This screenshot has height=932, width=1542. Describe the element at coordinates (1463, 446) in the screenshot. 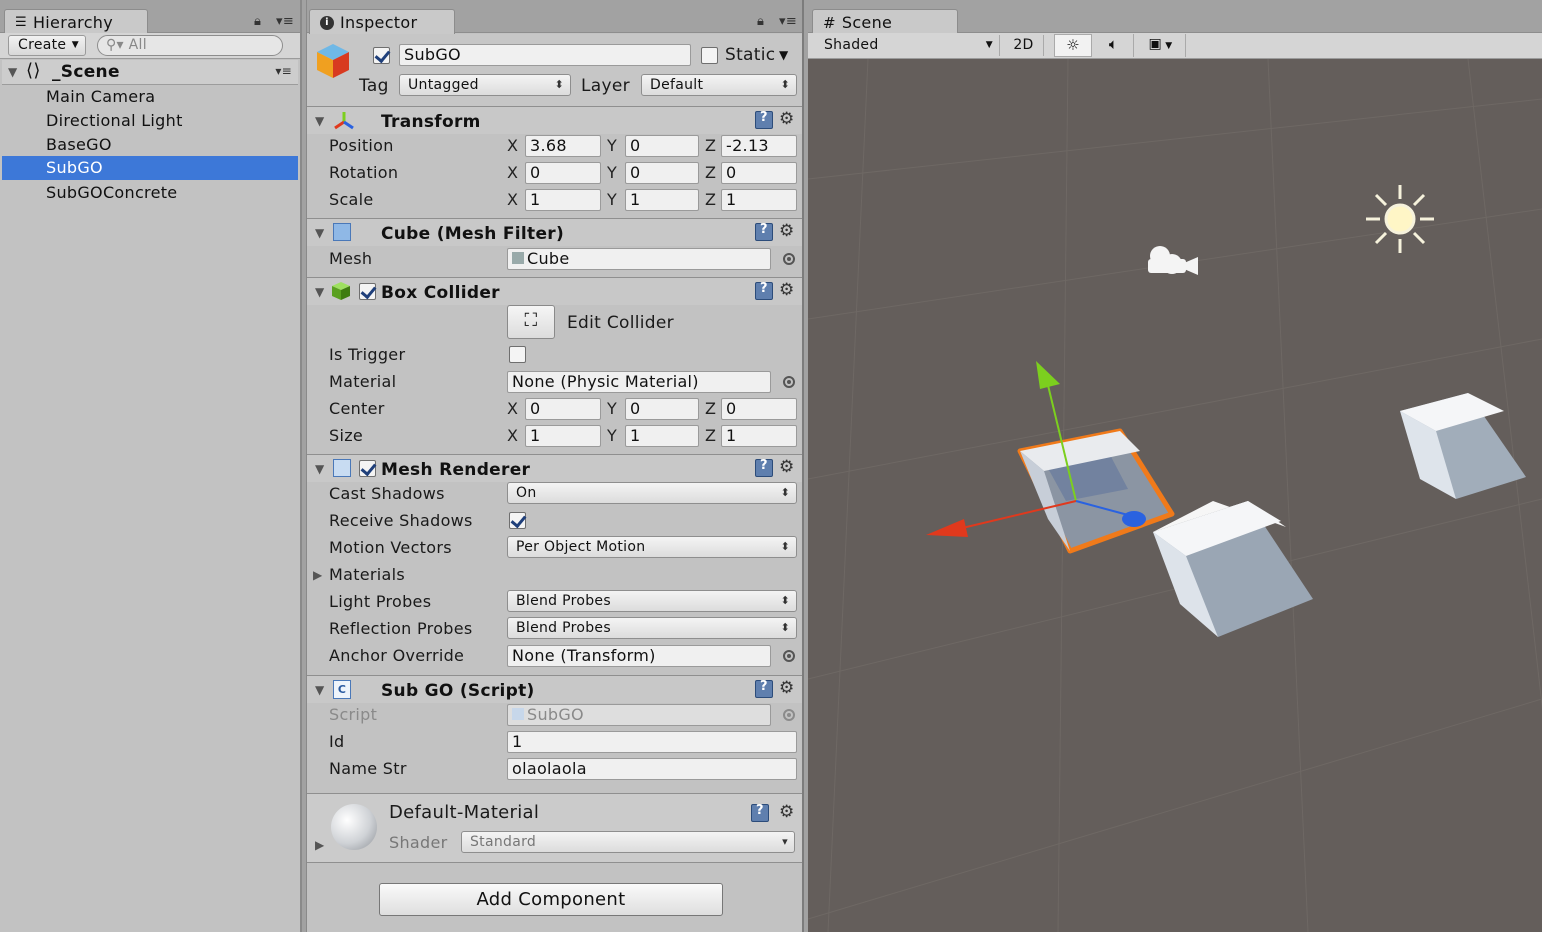

I see `cube-subgoconcrete` at that location.